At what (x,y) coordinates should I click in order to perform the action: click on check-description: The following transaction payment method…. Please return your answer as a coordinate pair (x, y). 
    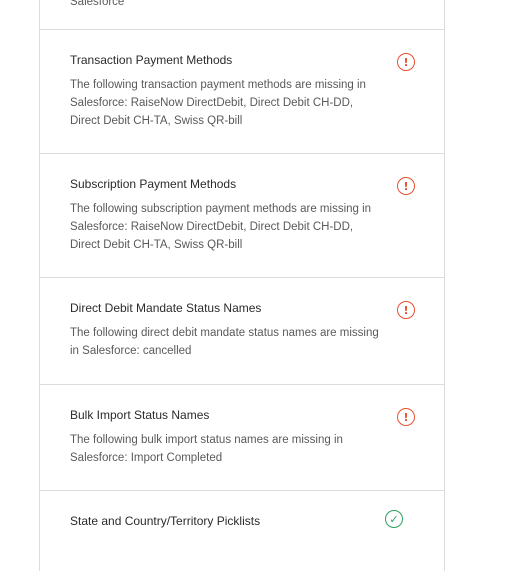
    Looking at the image, I should click on (218, 103).